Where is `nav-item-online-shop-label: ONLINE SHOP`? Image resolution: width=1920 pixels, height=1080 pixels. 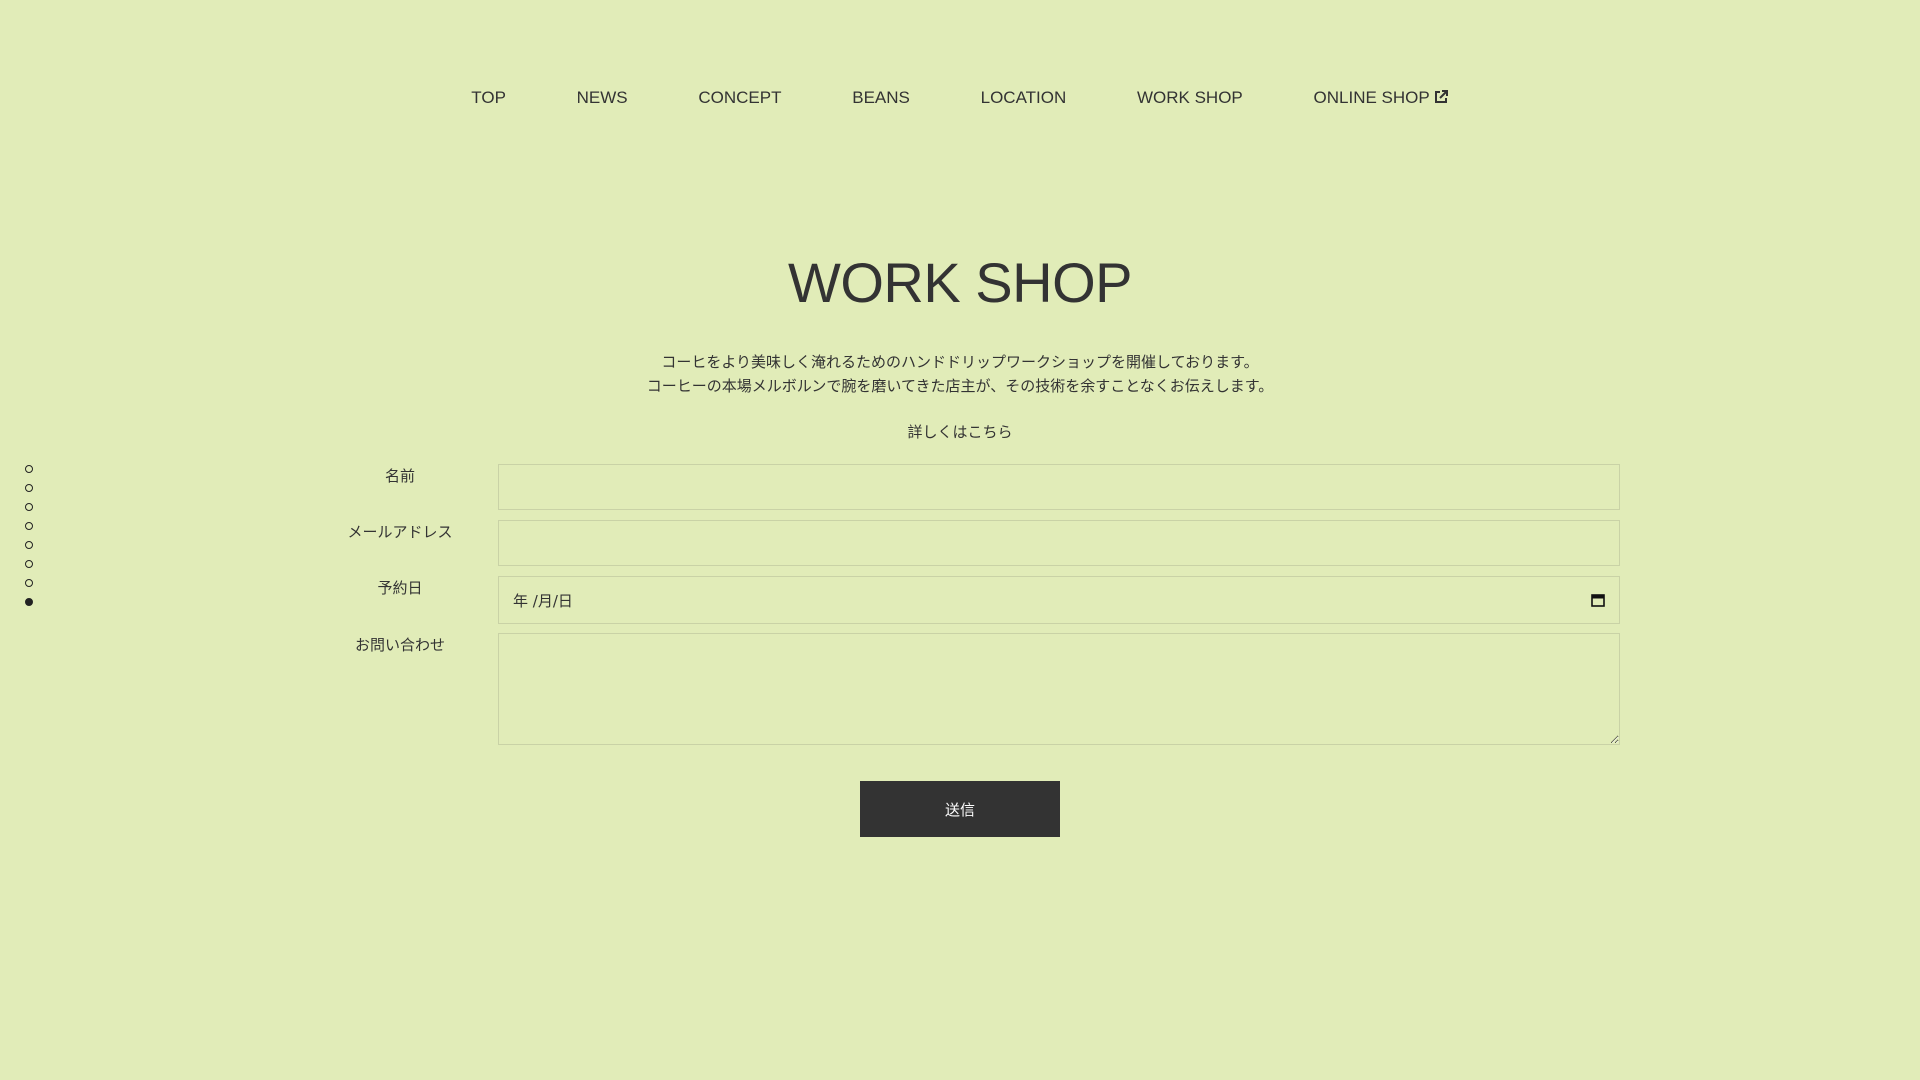 nav-item-online-shop-label: ONLINE SHOP is located at coordinates (1371, 97).